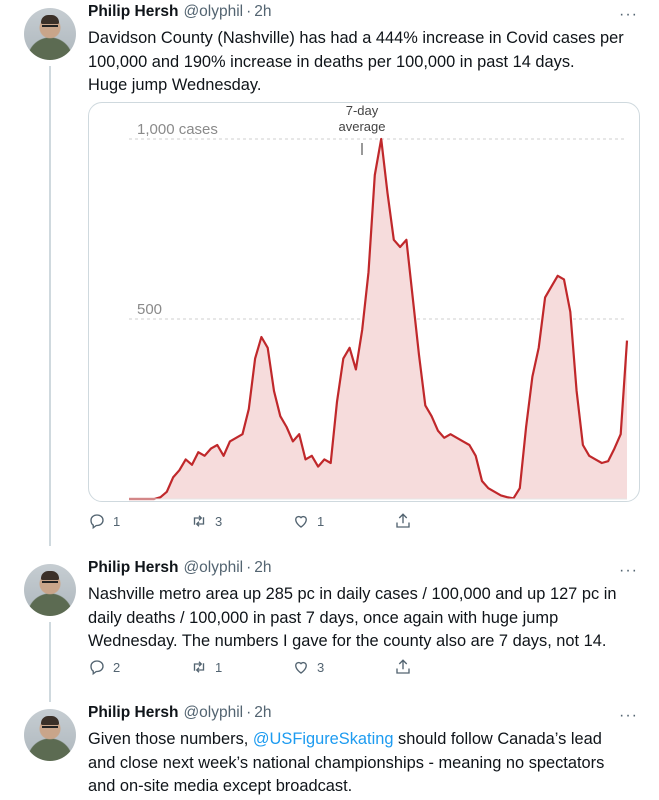 This screenshot has height=800, width=659. I want to click on retweet-button: 3, so click(241, 521).